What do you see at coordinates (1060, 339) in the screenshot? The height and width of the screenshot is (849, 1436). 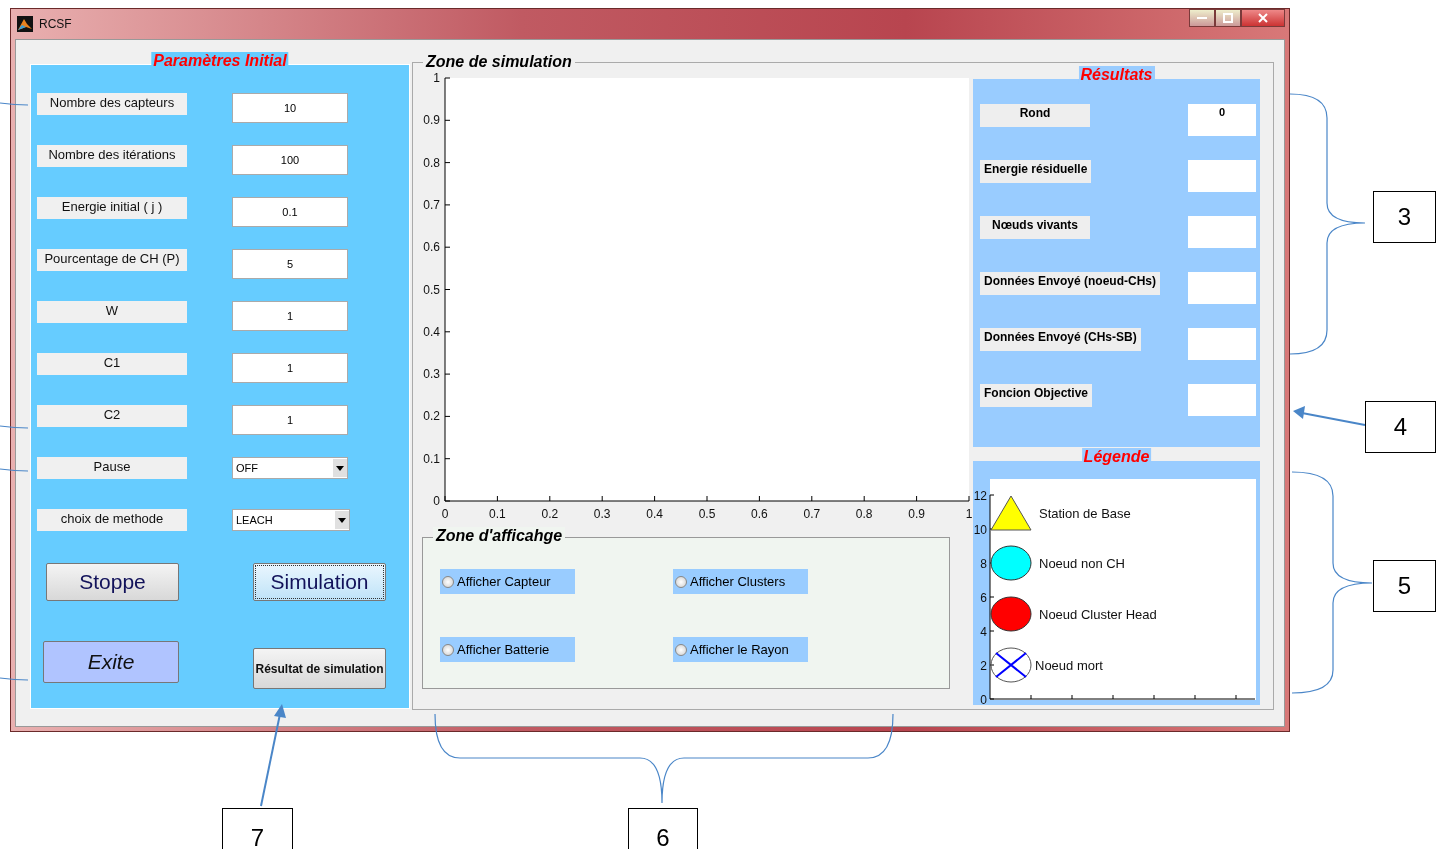 I see `result-label: Données Envoyé (CHs-SB)` at bounding box center [1060, 339].